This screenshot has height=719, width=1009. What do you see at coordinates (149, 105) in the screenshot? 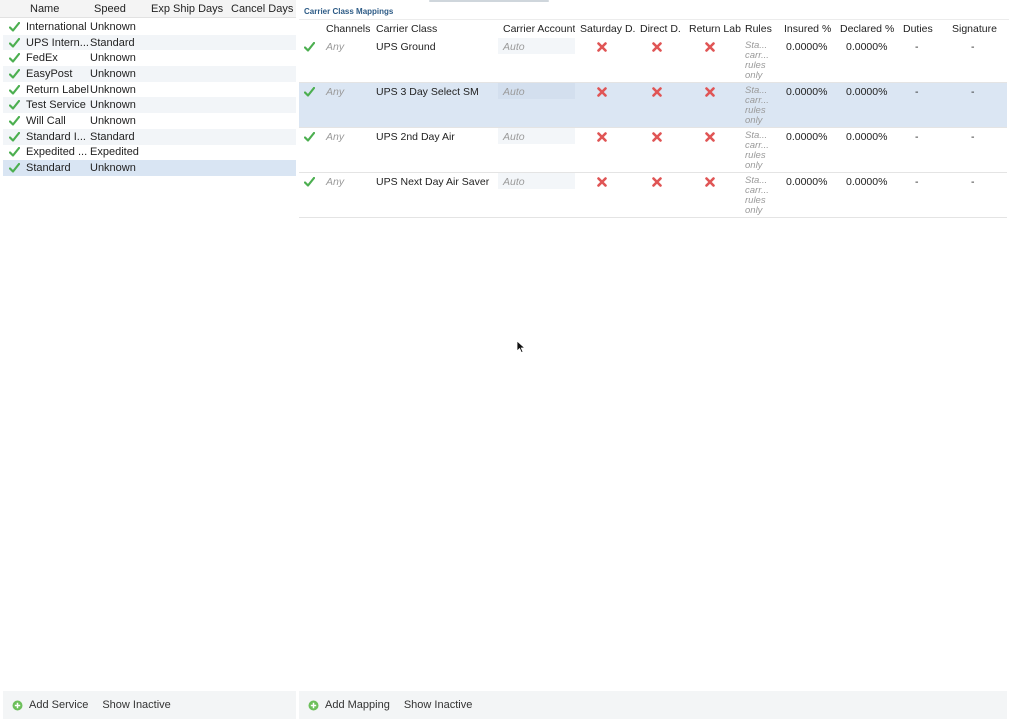
I see `table-row: Test Service Unknown` at bounding box center [149, 105].